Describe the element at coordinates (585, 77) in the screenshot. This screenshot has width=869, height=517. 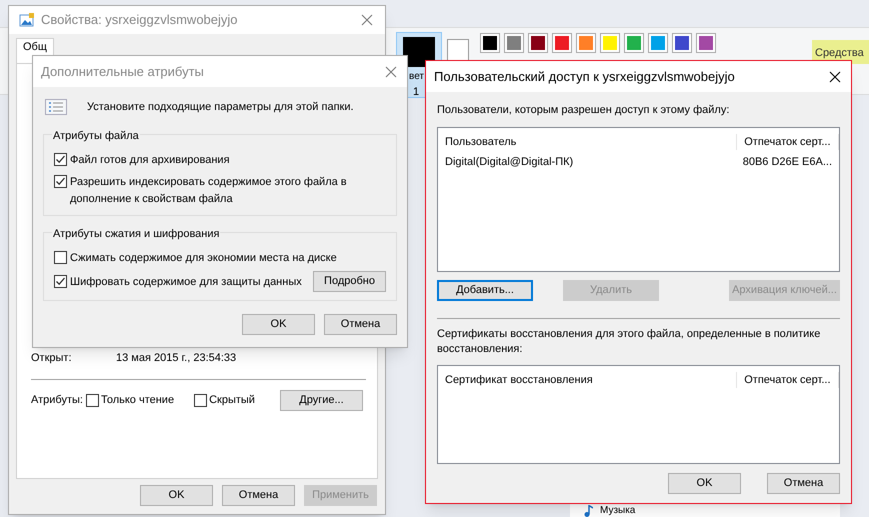
I see `window-title: Пользовательский доступ к ysrxeiggzvlsmwobejyjo` at that location.